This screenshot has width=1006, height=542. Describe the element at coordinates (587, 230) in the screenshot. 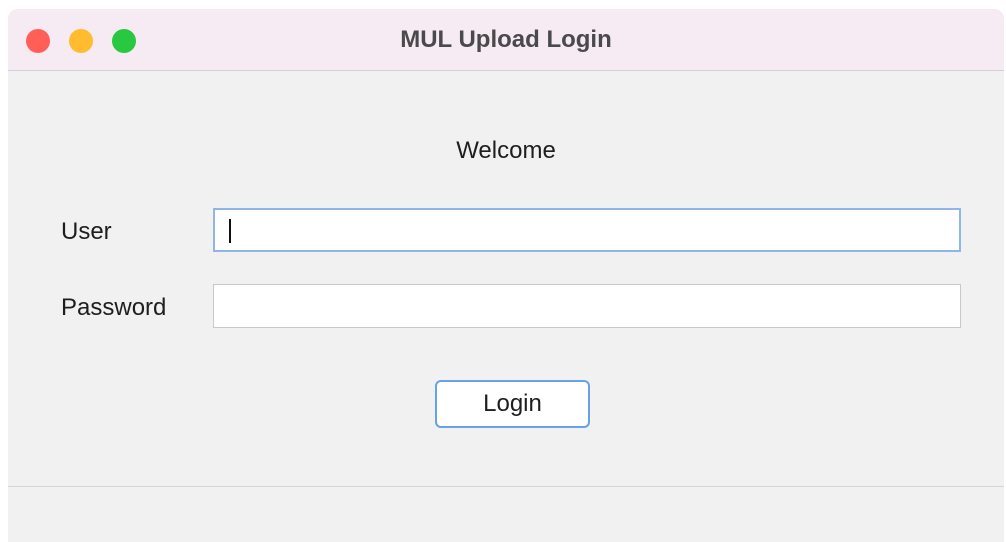

I see `user-input` at that location.